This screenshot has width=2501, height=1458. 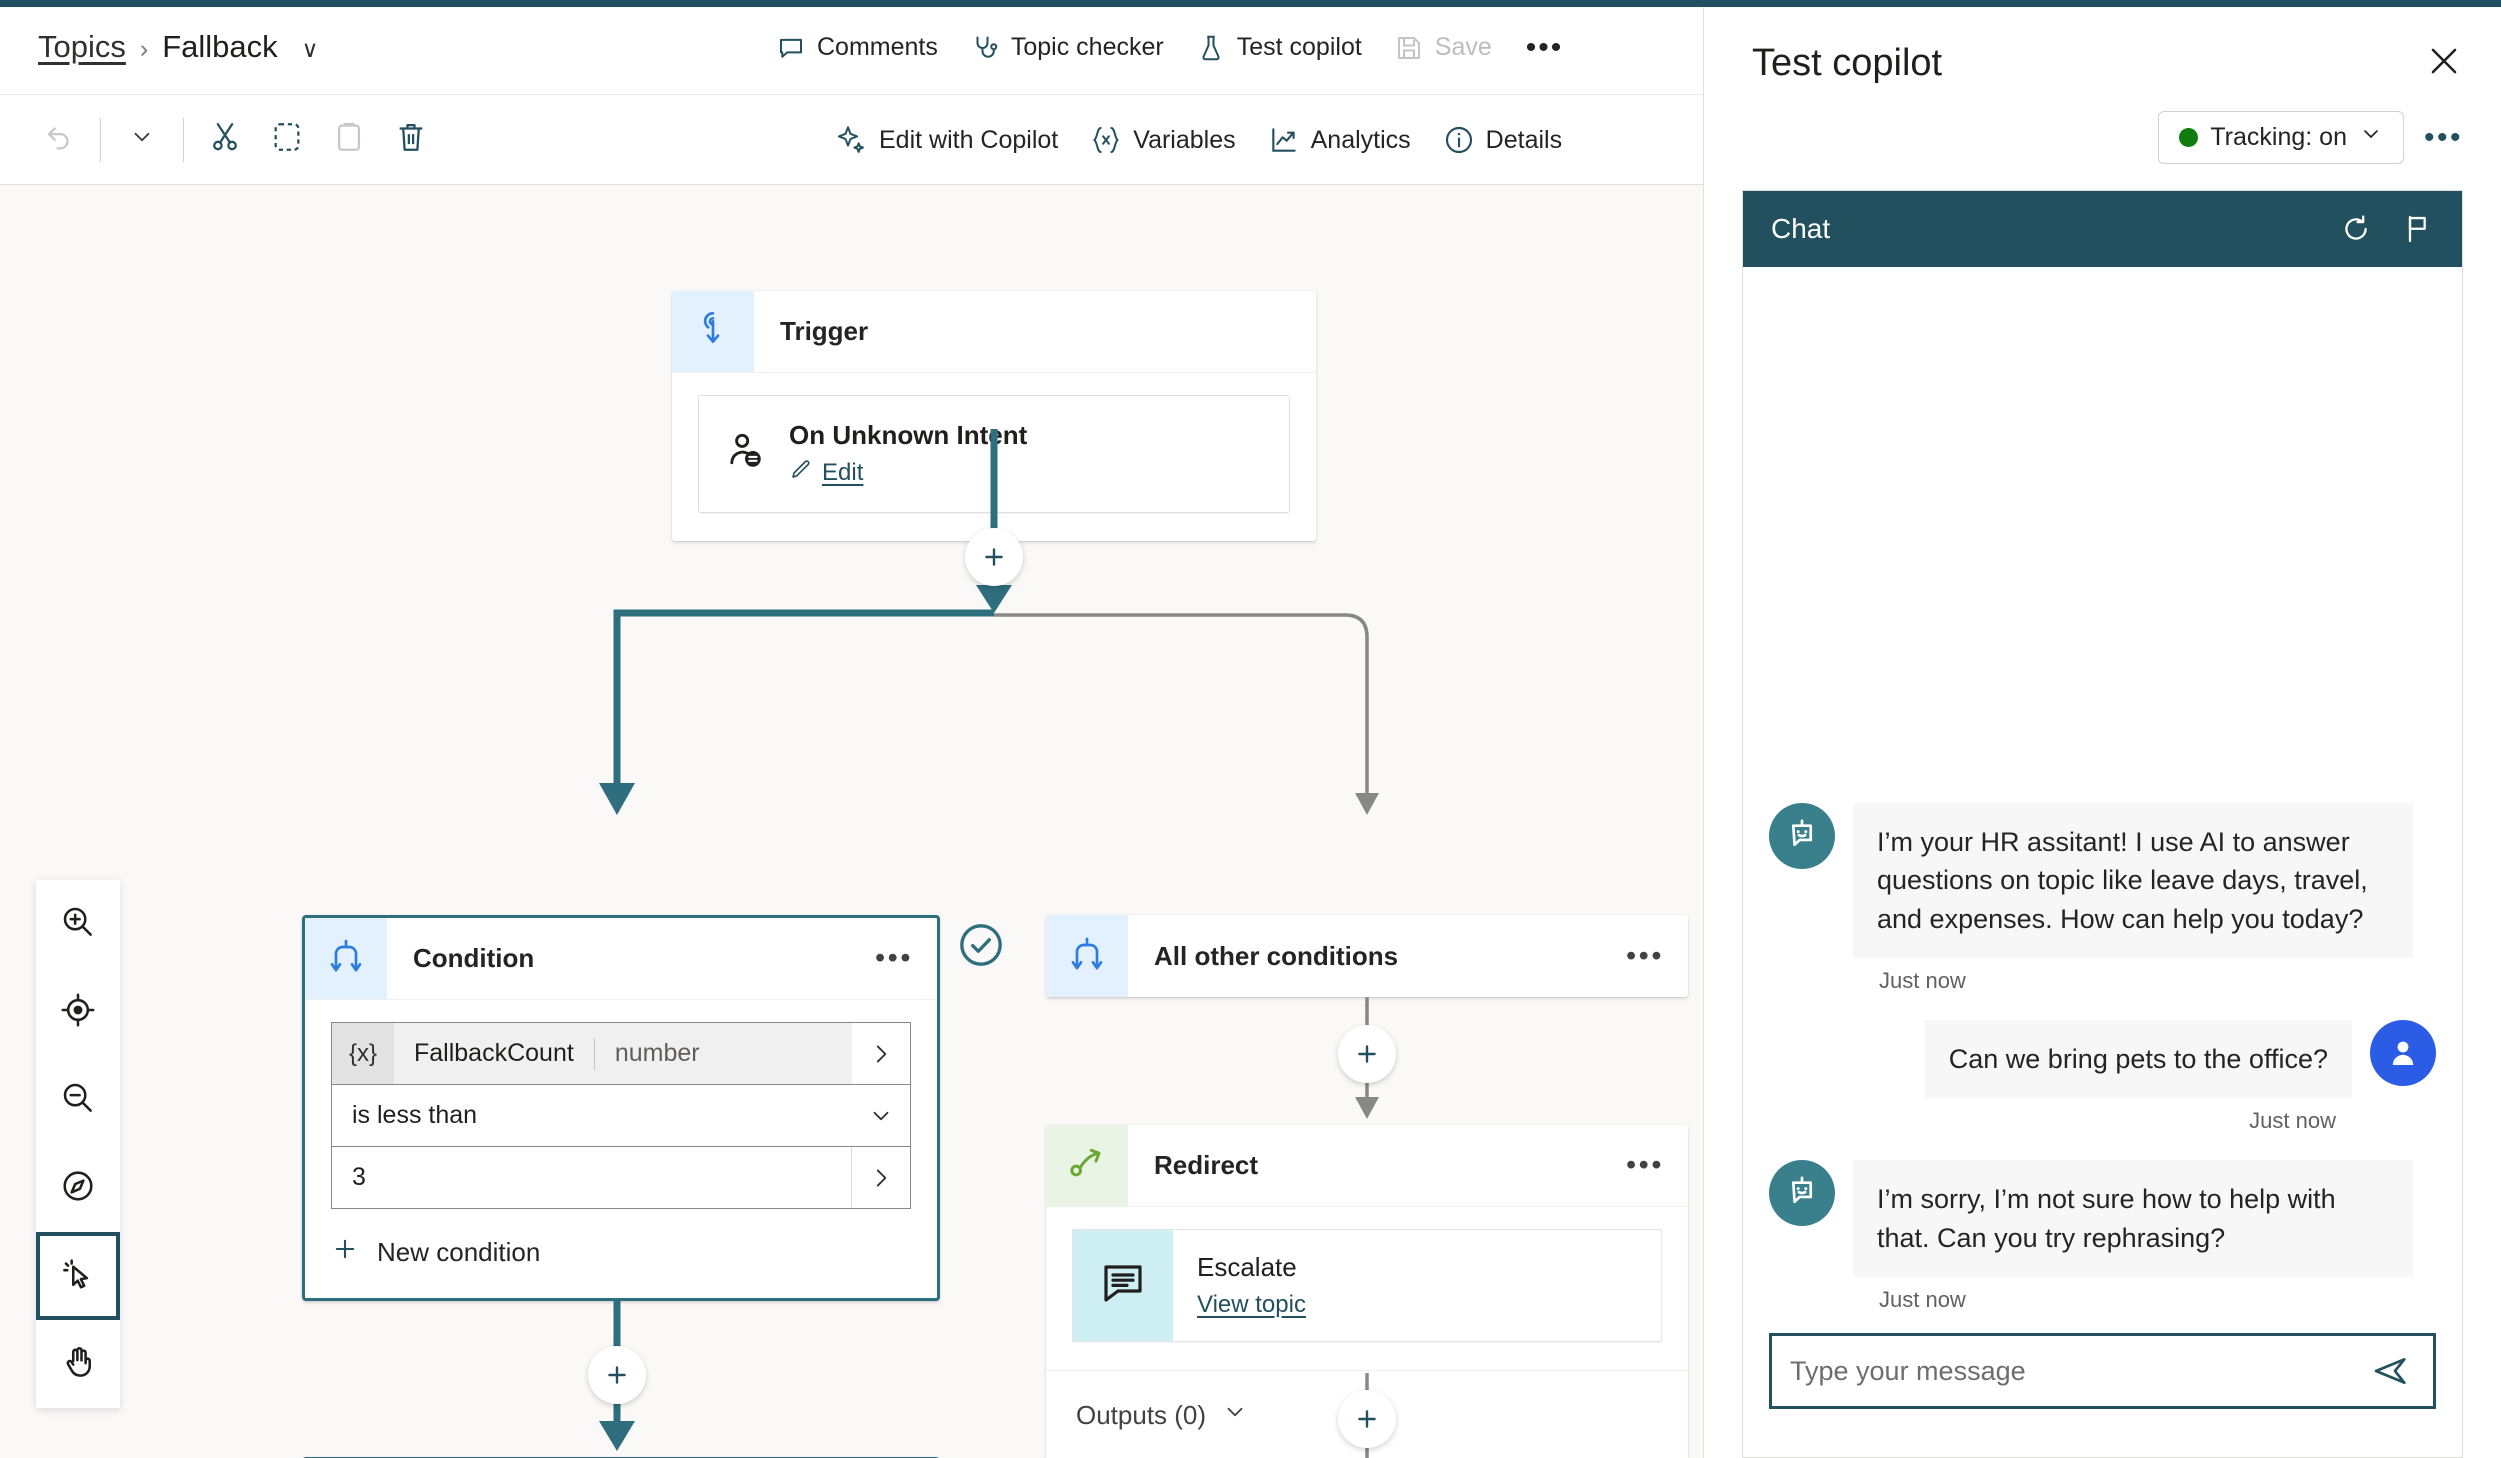 I want to click on copy-icon, so click(x=287, y=139).